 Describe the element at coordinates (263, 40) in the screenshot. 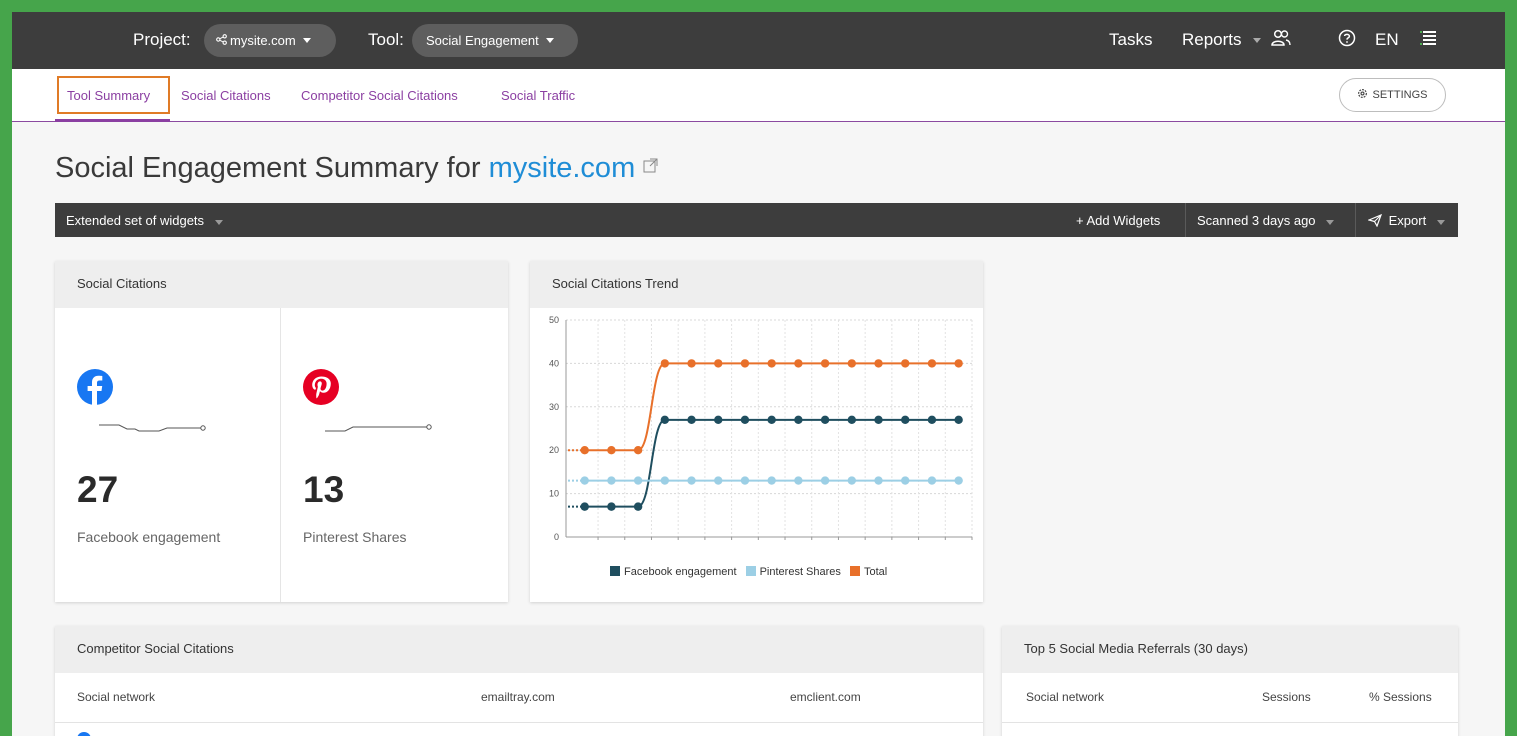

I see `project-value: mysite.com` at that location.